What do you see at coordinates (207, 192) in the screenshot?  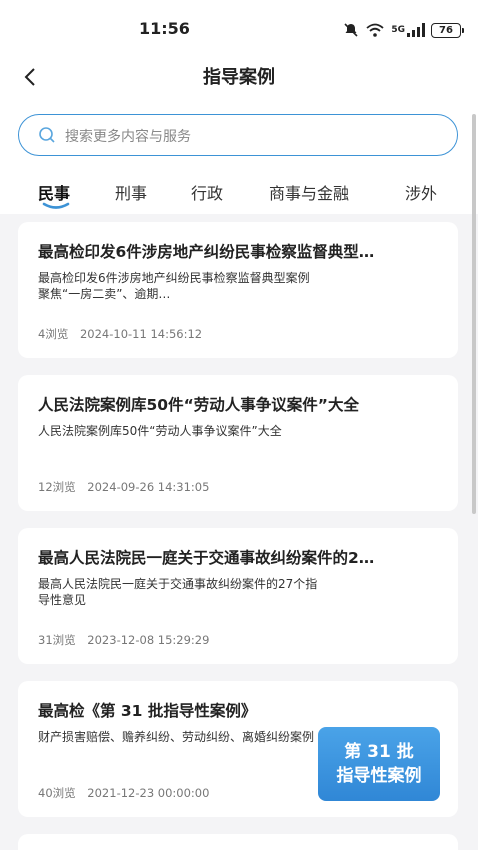 I see `tab-administrative: 行政` at bounding box center [207, 192].